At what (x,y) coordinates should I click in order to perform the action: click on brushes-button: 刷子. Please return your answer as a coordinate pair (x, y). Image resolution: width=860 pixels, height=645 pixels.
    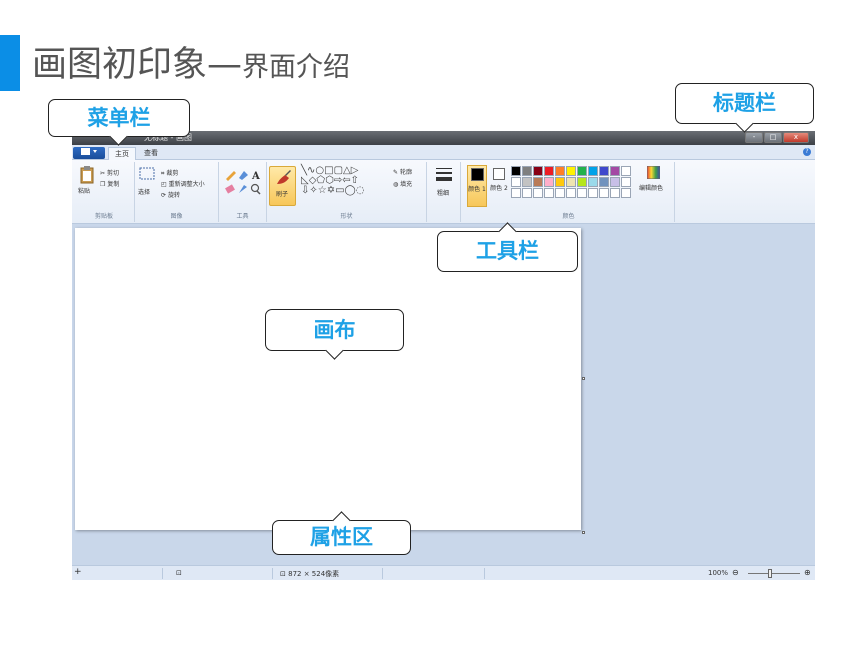
    Looking at the image, I should click on (282, 186).